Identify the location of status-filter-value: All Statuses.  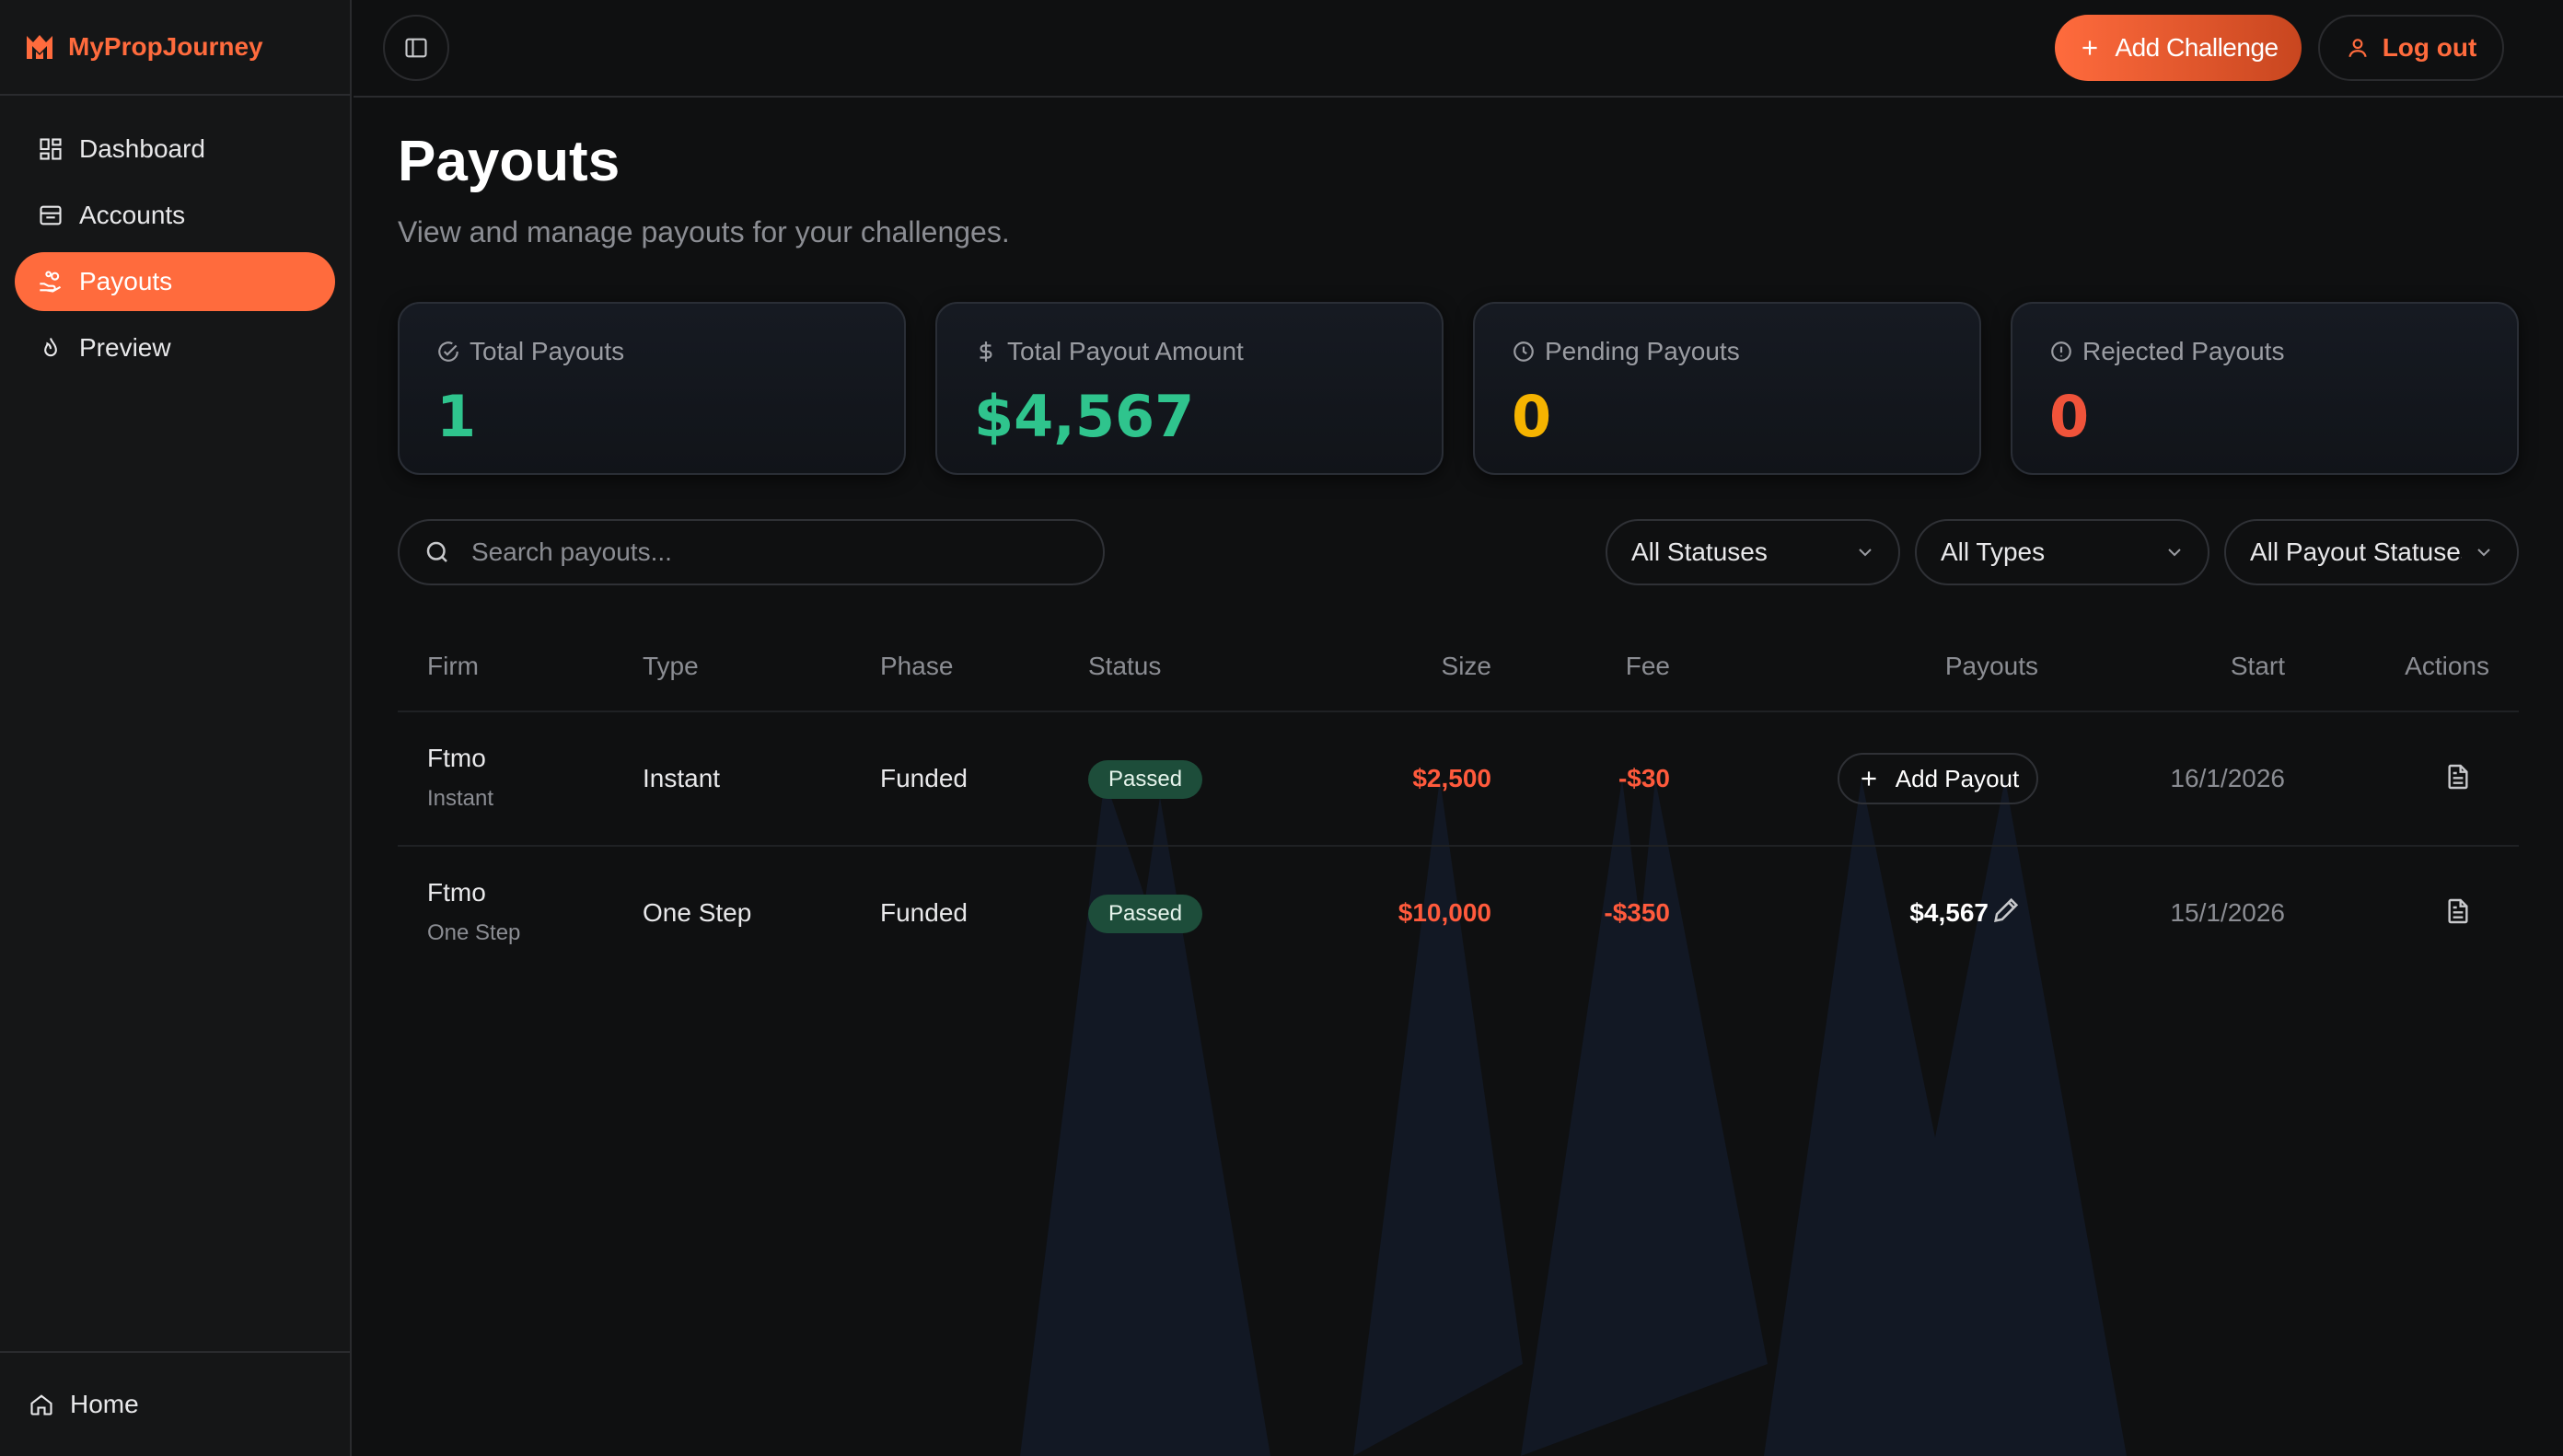
(1699, 551).